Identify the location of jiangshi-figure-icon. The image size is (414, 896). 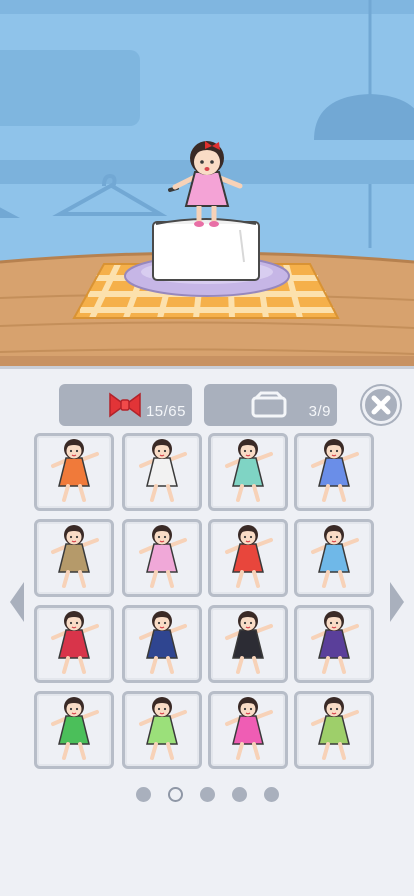
(335, 642).